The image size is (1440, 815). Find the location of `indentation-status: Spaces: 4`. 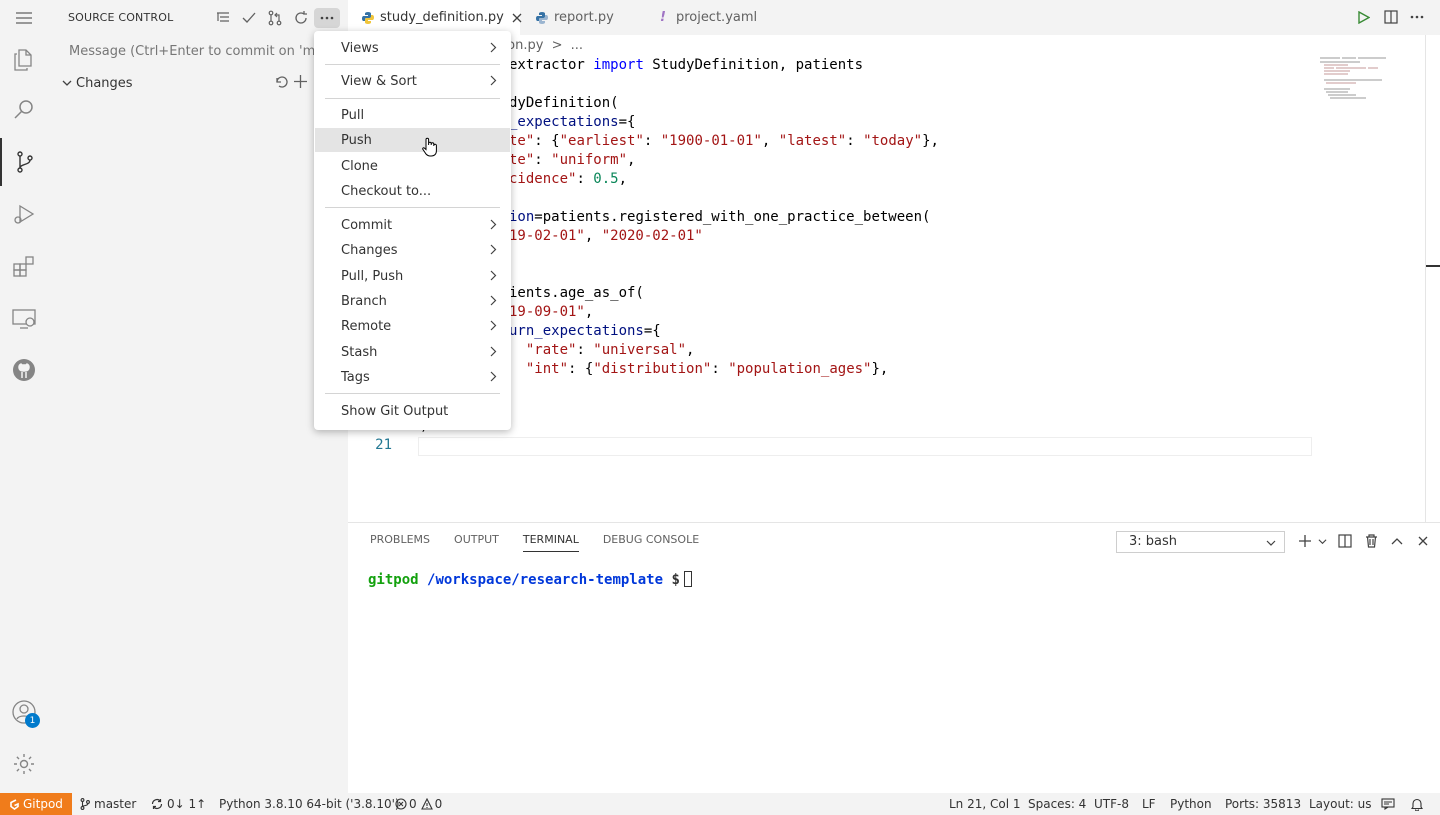

indentation-status: Spaces: 4 is located at coordinates (1057, 804).